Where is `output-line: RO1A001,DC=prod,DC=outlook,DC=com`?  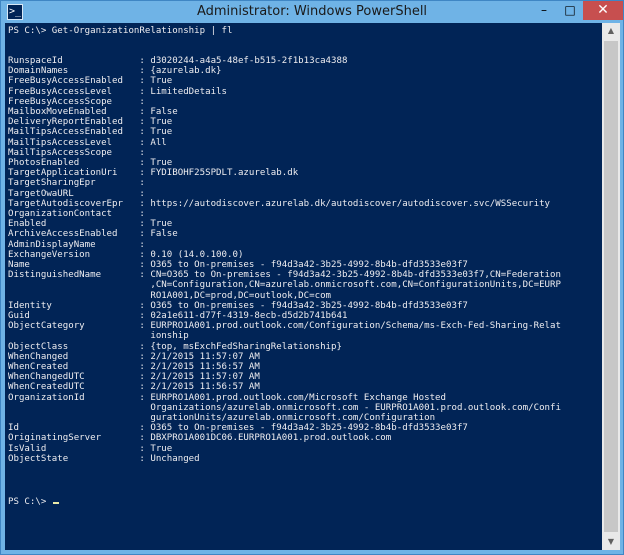
output-line: RO1A001,DC=prod,DC=outlook,DC=com is located at coordinates (170, 295).